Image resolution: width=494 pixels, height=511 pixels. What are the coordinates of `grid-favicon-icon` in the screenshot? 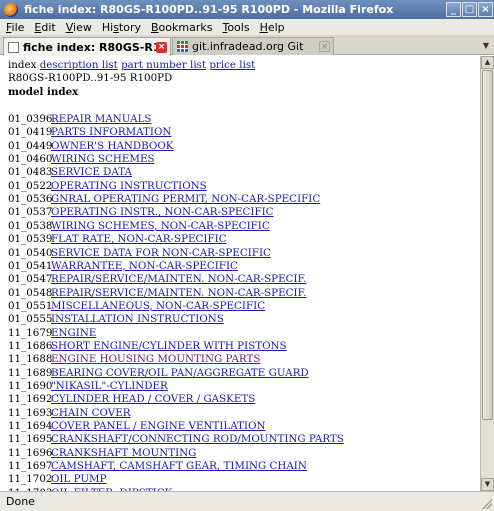 It's located at (182, 46).